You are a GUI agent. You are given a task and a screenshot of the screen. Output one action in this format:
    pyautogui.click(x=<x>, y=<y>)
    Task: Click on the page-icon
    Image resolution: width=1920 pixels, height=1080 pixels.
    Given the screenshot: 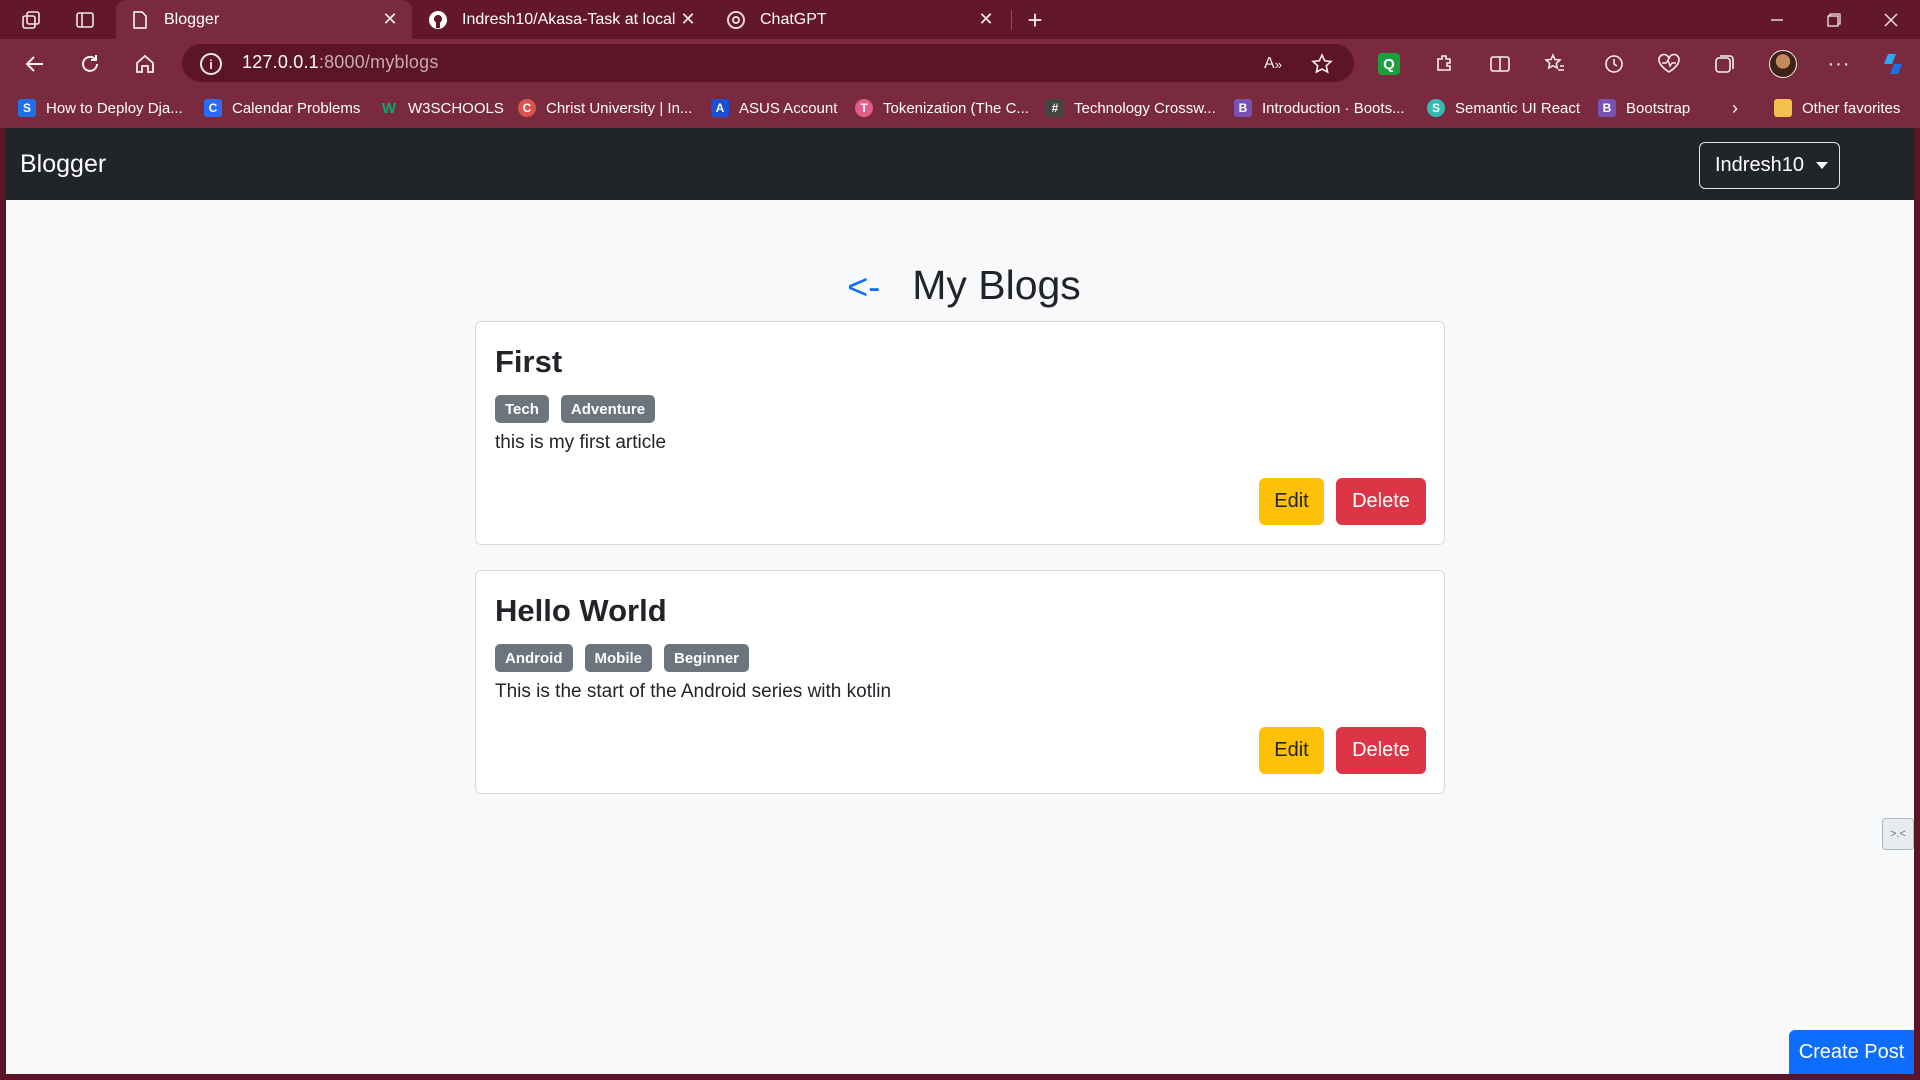 What is the action you would take?
    pyautogui.click(x=140, y=20)
    